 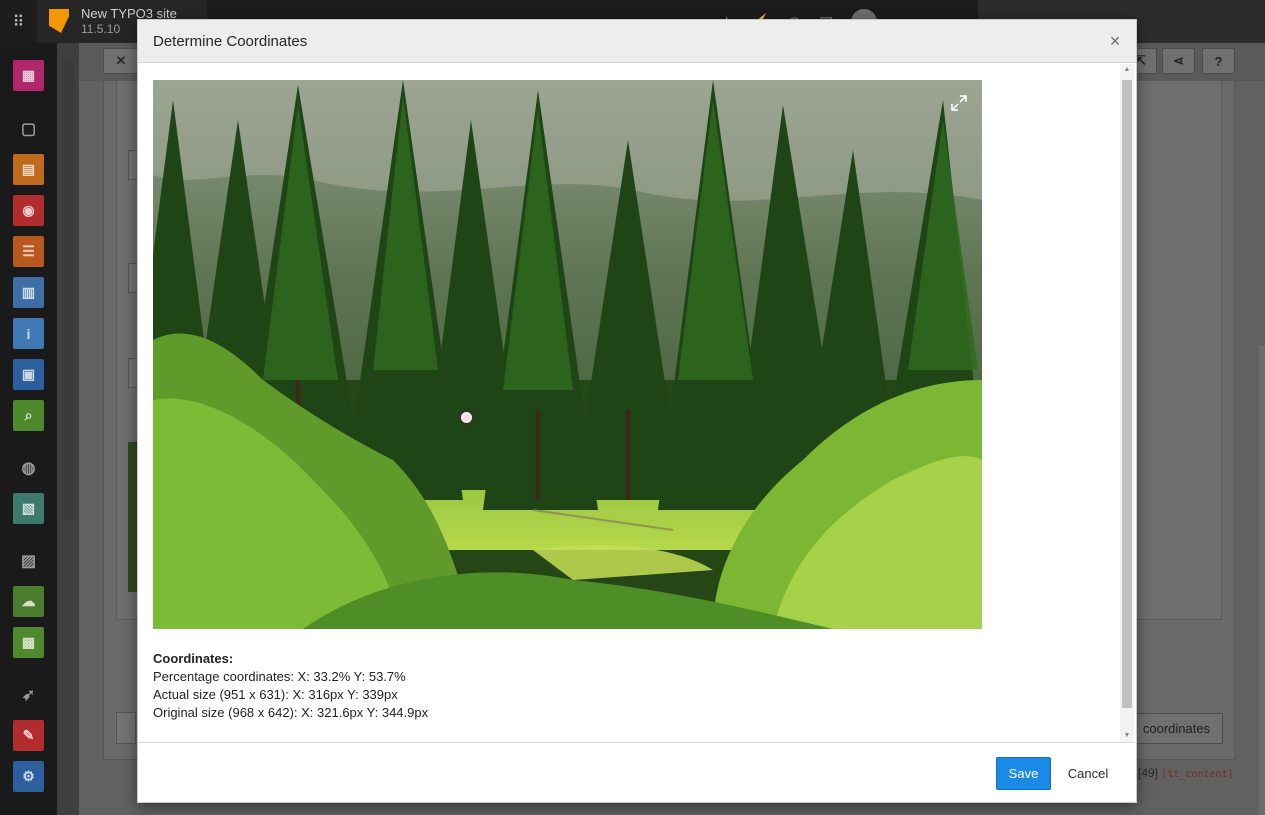 What do you see at coordinates (28, 601) in the screenshot?
I see `filelist-icon: ☁` at bounding box center [28, 601].